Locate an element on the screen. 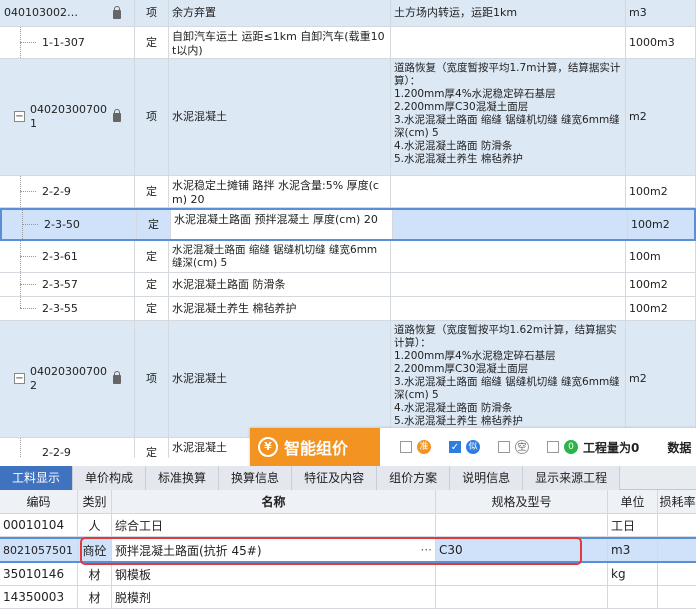 This screenshot has height=609, width=696. tab-unit-price: 单价构成 is located at coordinates (110, 478).